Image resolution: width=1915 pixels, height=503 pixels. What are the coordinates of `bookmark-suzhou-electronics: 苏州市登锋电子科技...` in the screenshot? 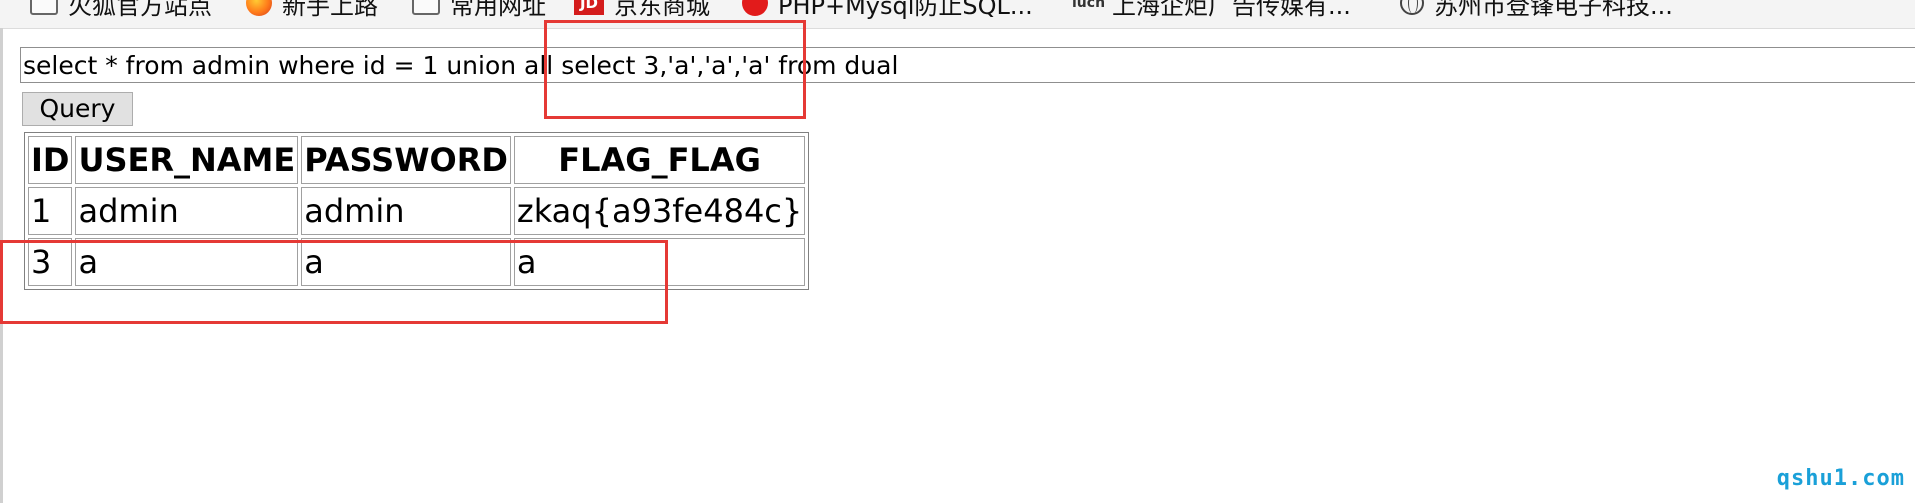 It's located at (1536, 10).